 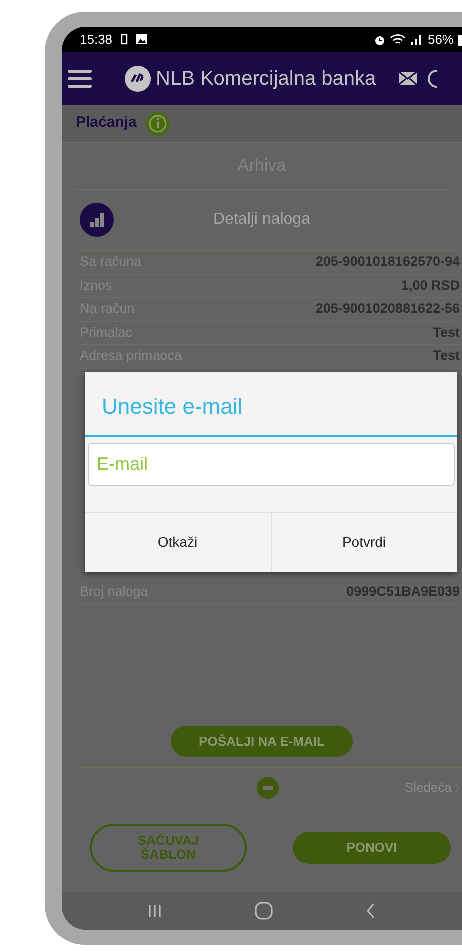 I want to click on email-field: E-mail, so click(x=271, y=464).